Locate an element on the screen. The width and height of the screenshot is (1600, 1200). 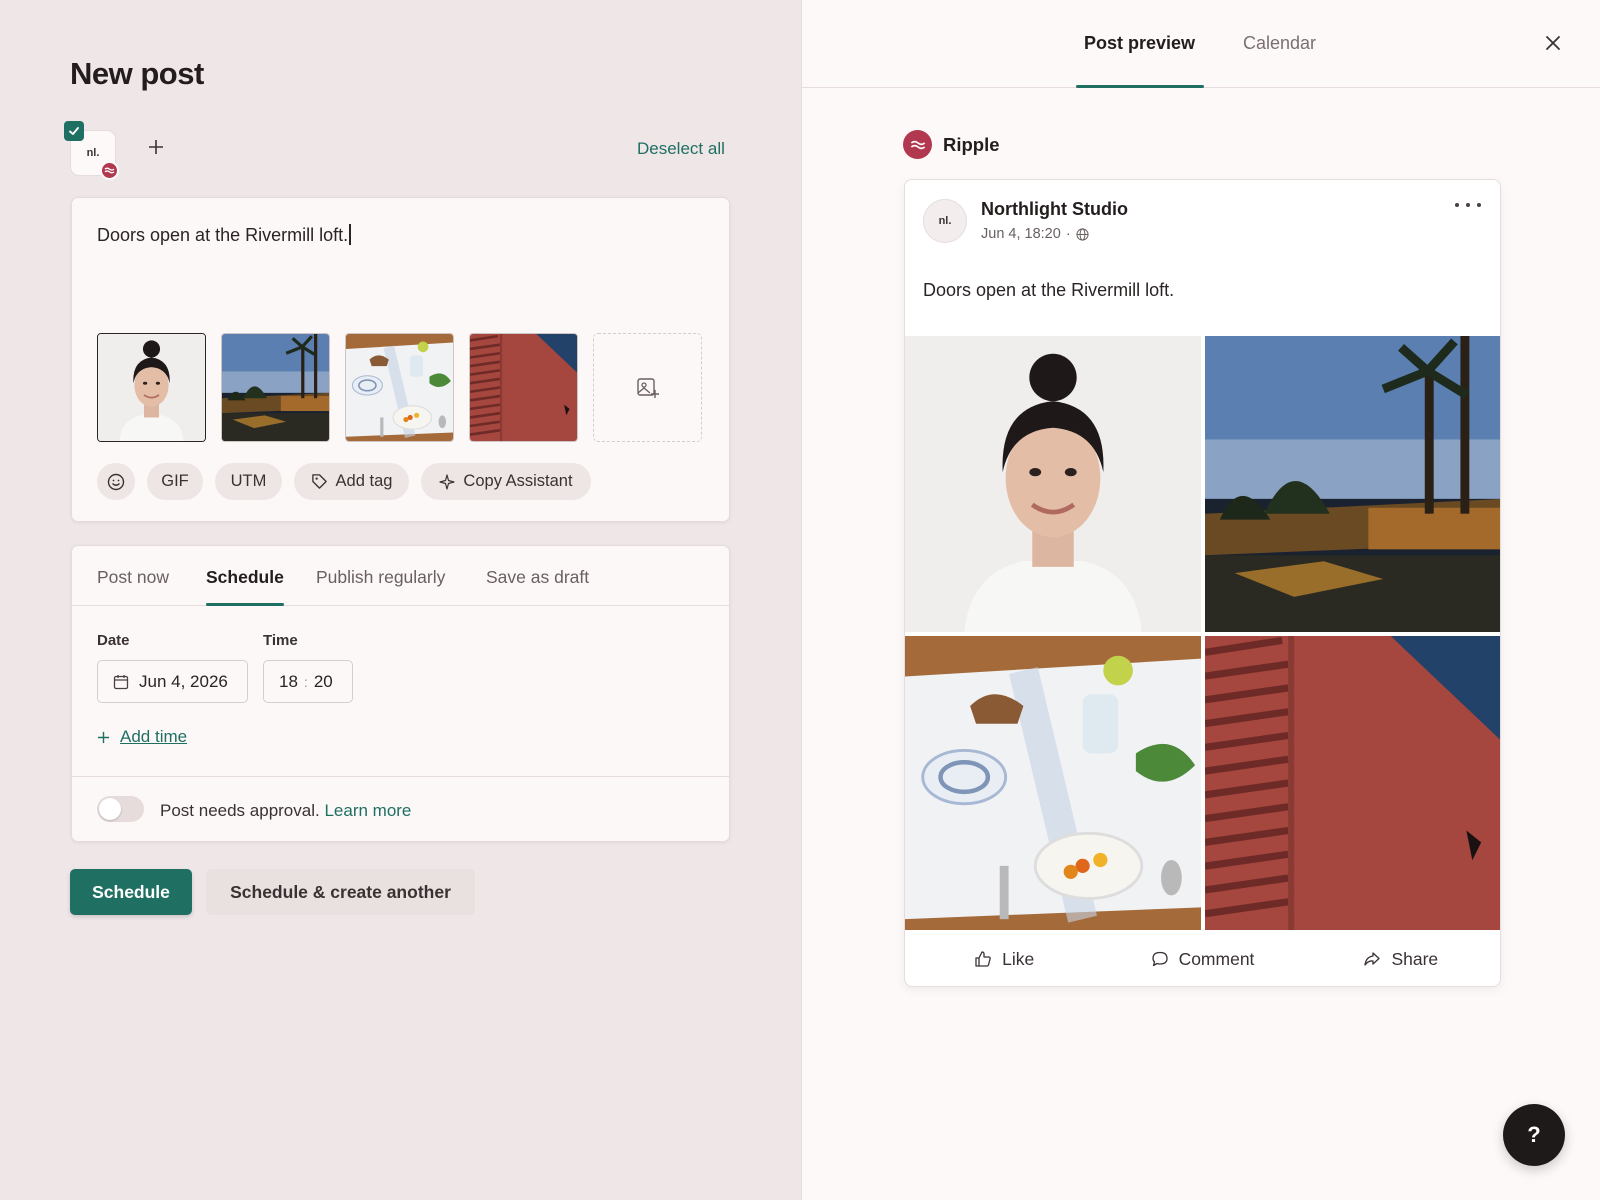
time-minute: 20 is located at coordinates (323, 681).